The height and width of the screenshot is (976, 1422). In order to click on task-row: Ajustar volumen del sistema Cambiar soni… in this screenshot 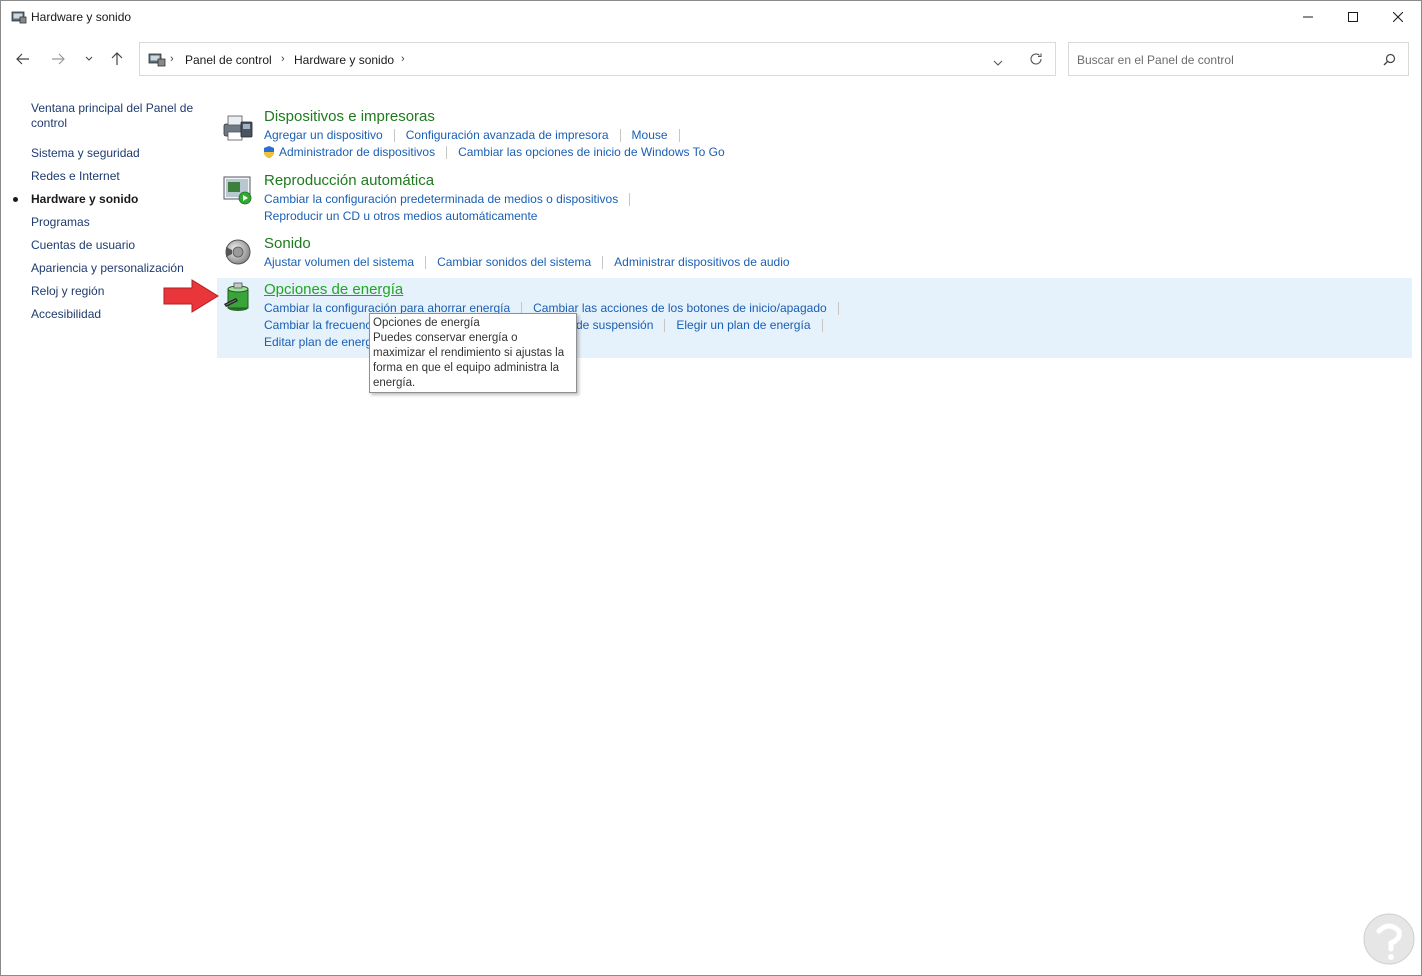, I will do `click(527, 262)`.